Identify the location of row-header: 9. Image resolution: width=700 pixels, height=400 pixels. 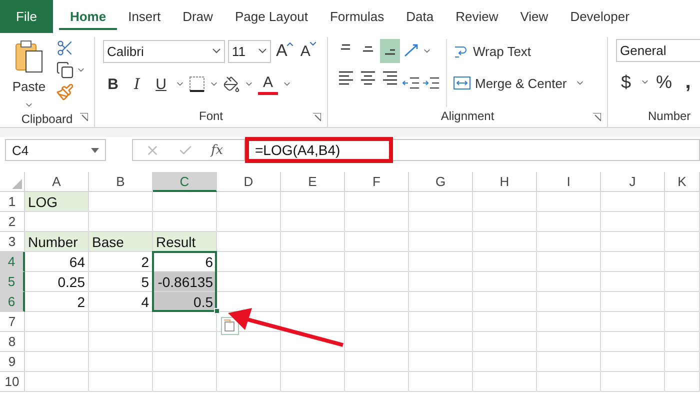
(12, 362).